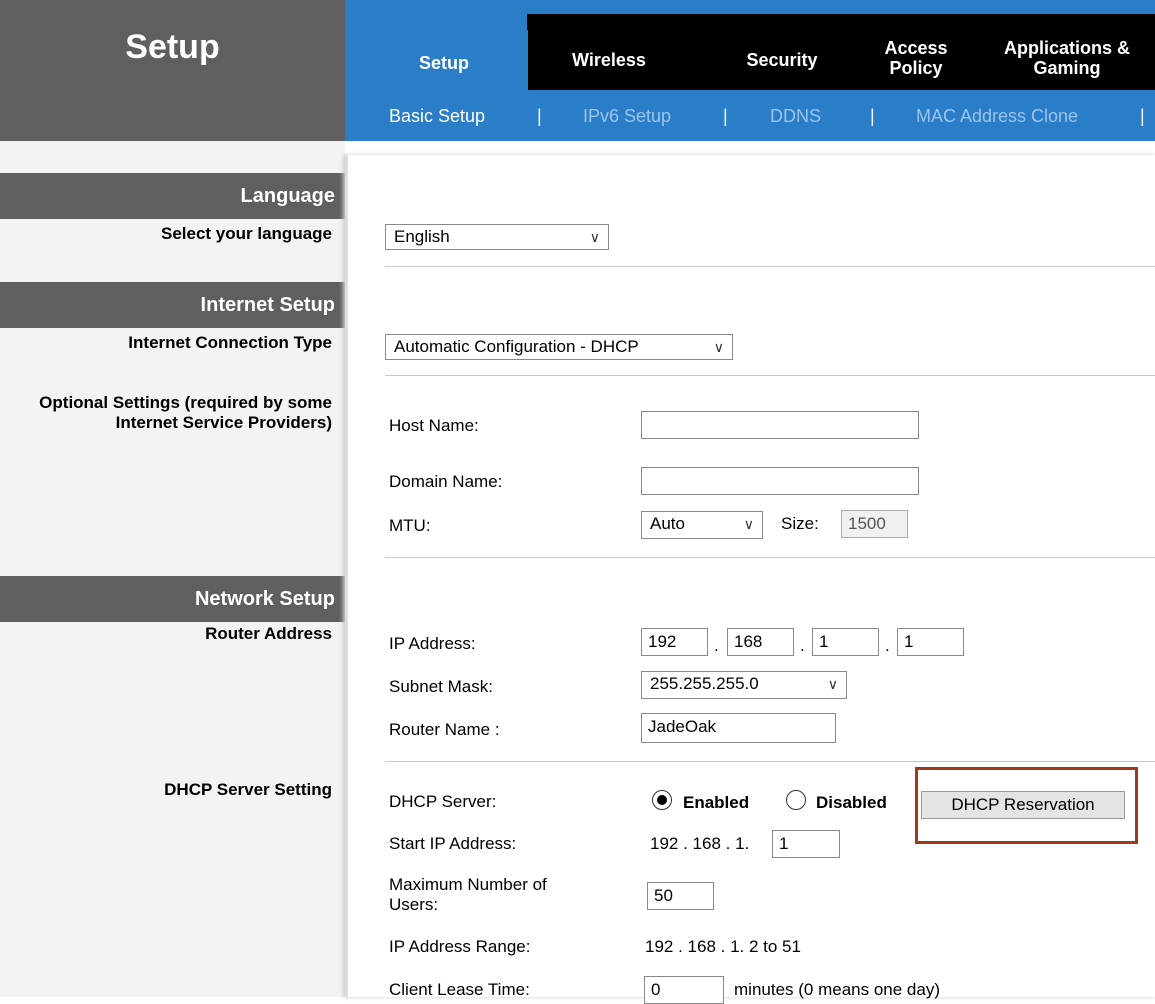  Describe the element at coordinates (172, 47) in the screenshot. I see `page-title: Setup` at that location.